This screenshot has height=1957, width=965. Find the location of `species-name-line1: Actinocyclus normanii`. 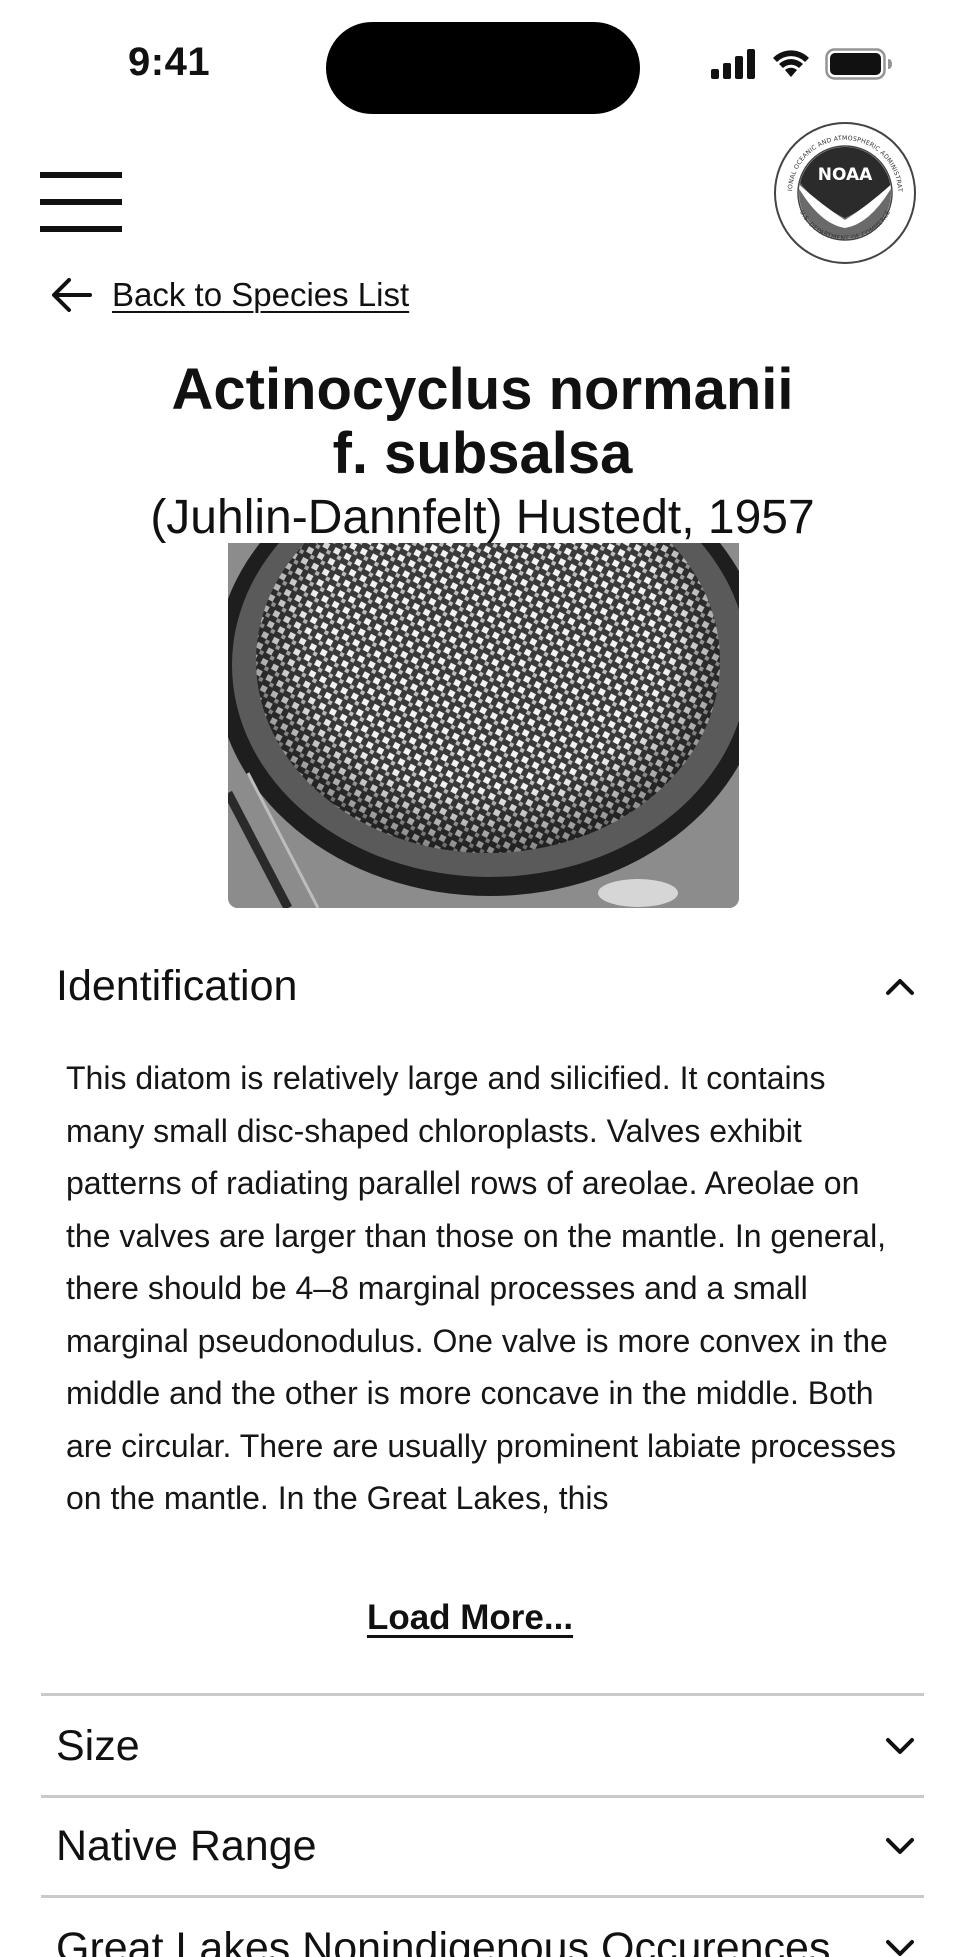

species-name-line1: Actinocyclus normanii is located at coordinates (482, 389).